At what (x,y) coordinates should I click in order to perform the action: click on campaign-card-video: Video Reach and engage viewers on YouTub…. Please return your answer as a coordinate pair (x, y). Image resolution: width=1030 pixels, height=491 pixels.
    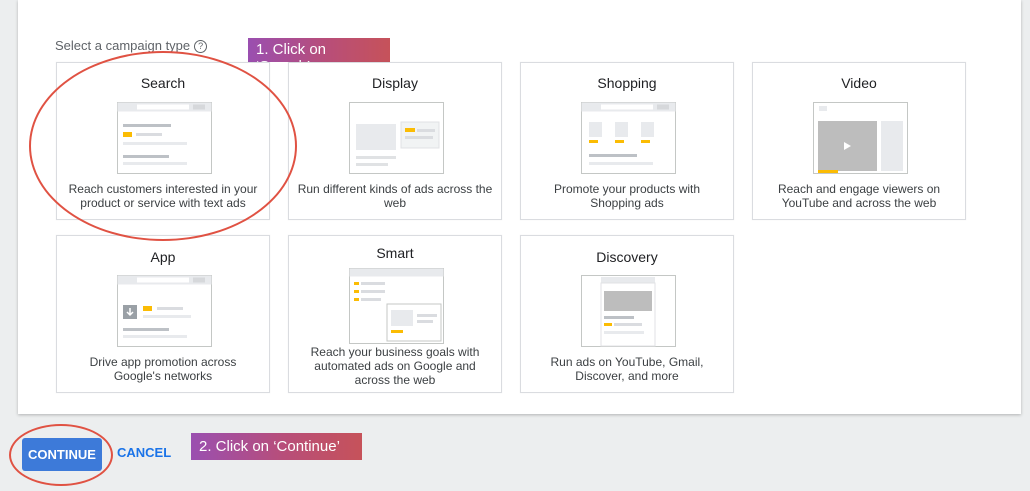
    Looking at the image, I should click on (859, 141).